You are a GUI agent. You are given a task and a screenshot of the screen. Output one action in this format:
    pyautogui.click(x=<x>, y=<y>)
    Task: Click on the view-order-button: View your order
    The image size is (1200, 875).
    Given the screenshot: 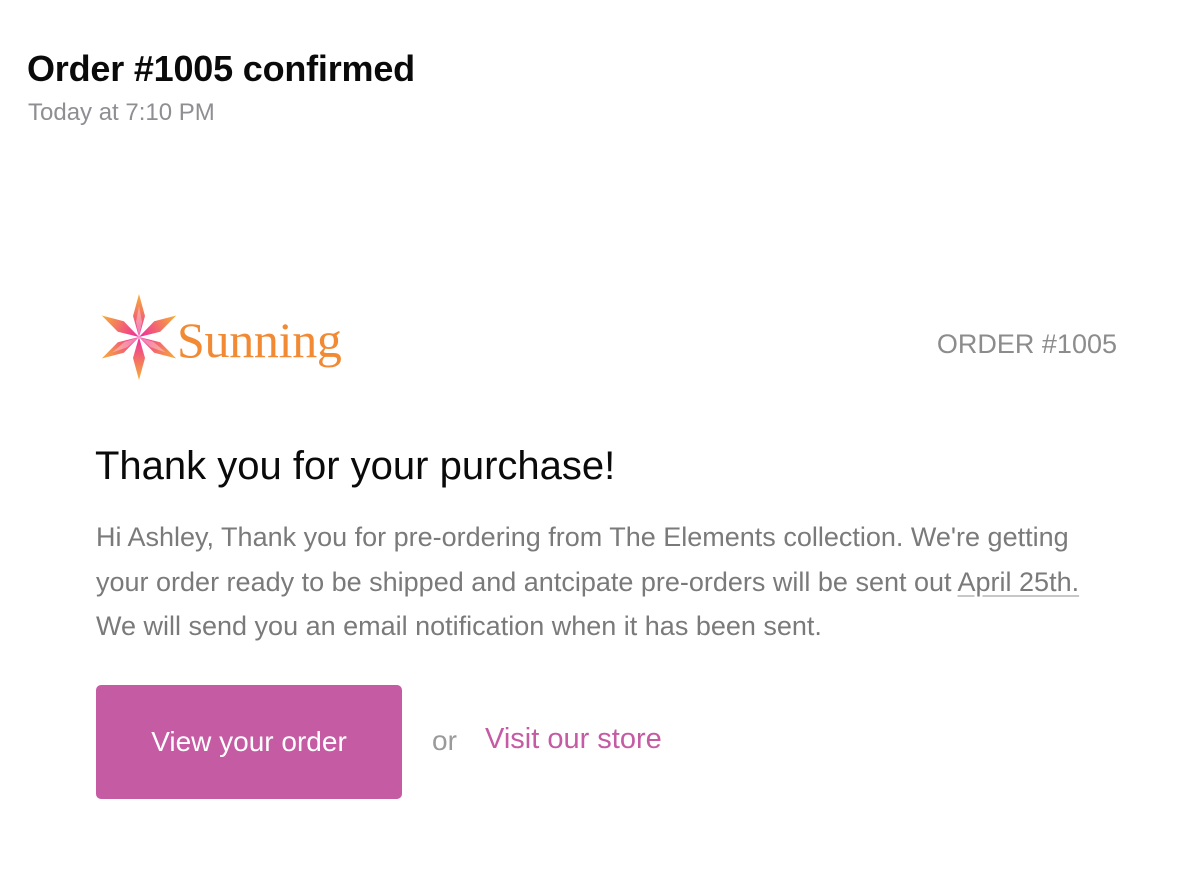 What is the action you would take?
    pyautogui.click(x=249, y=742)
    